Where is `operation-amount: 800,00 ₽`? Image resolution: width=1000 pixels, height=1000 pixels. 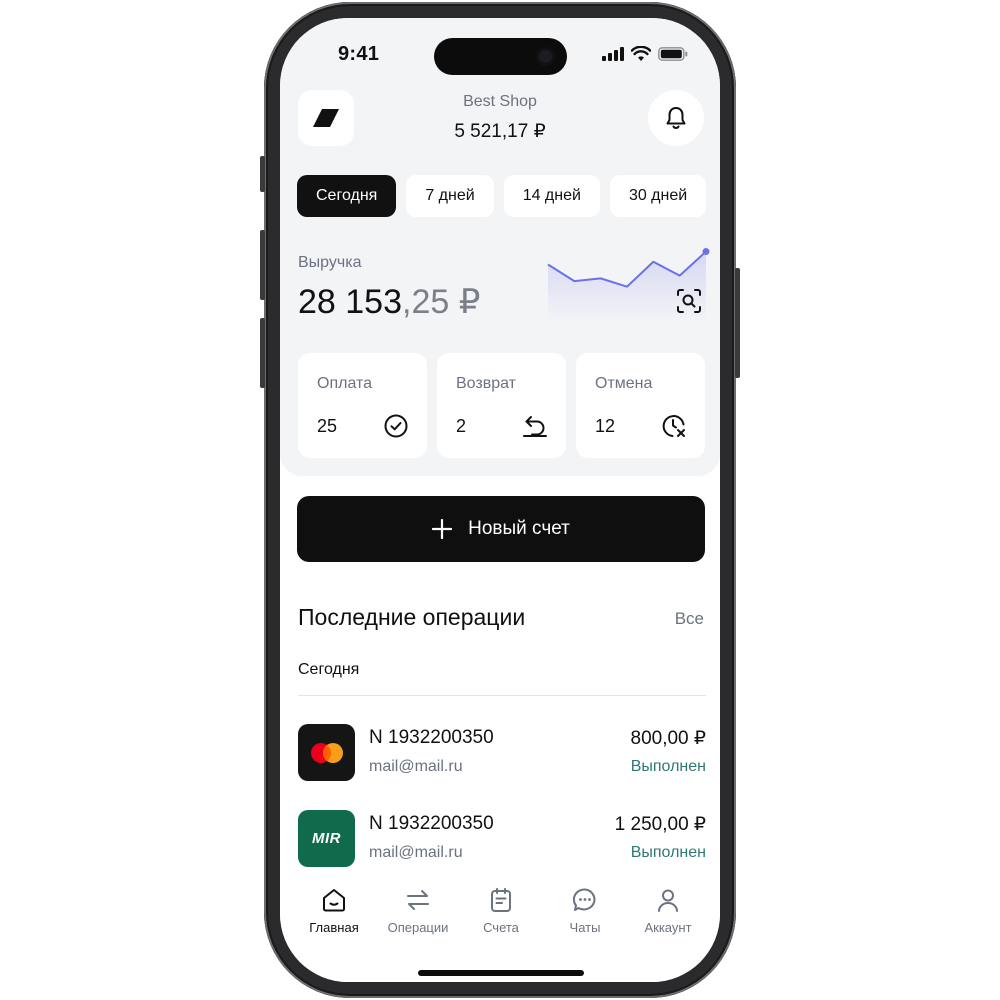
operation-amount: 800,00 ₽ is located at coordinates (668, 738).